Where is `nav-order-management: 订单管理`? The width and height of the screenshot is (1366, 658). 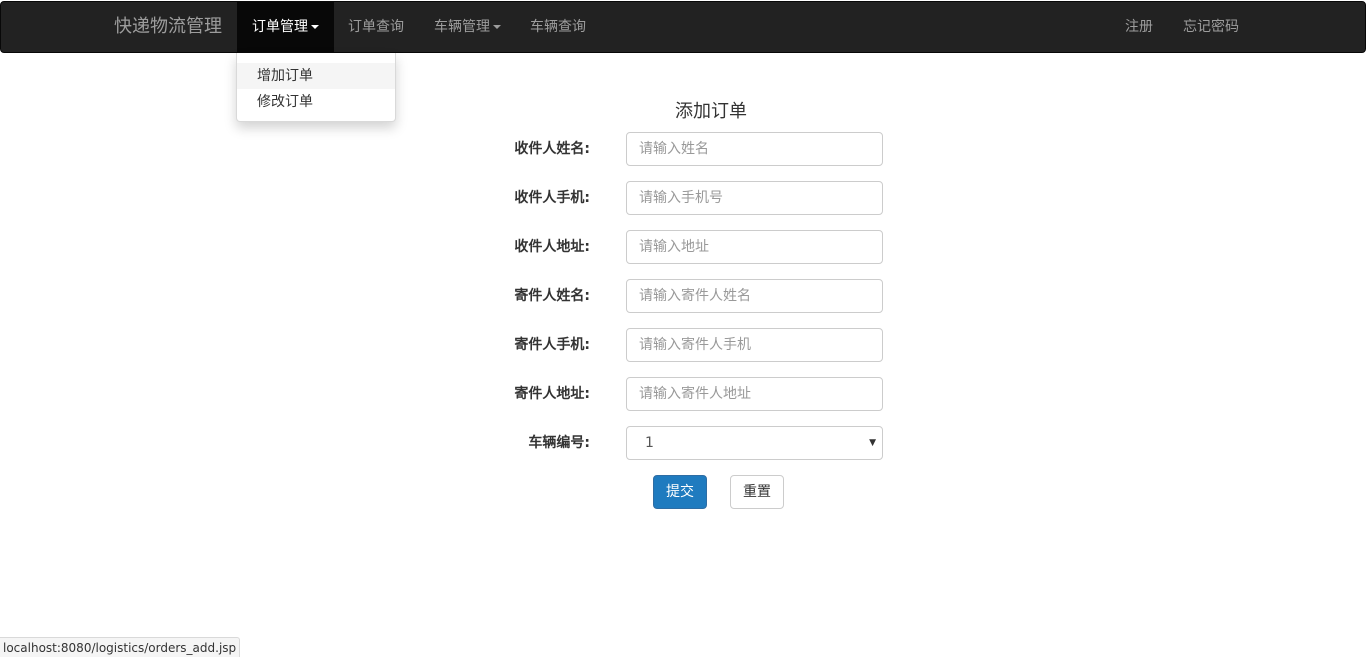
nav-order-management: 订单管理 is located at coordinates (285, 27).